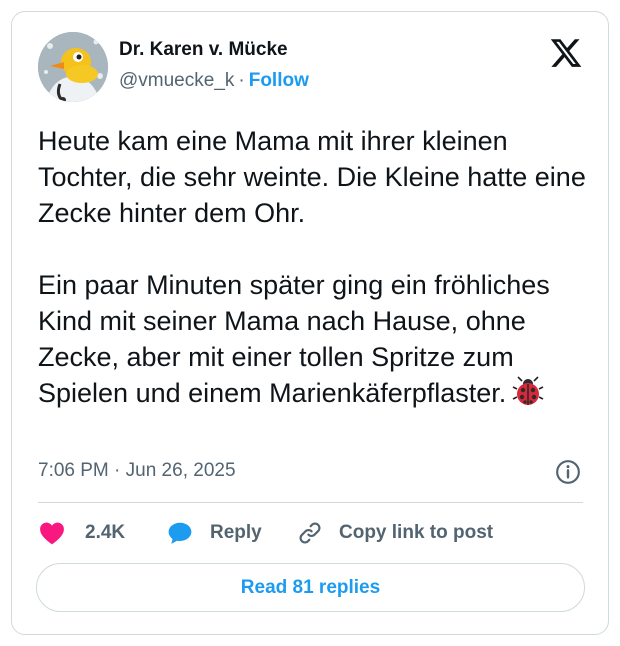  I want to click on copy-link-label: Copy link to post, so click(416, 532).